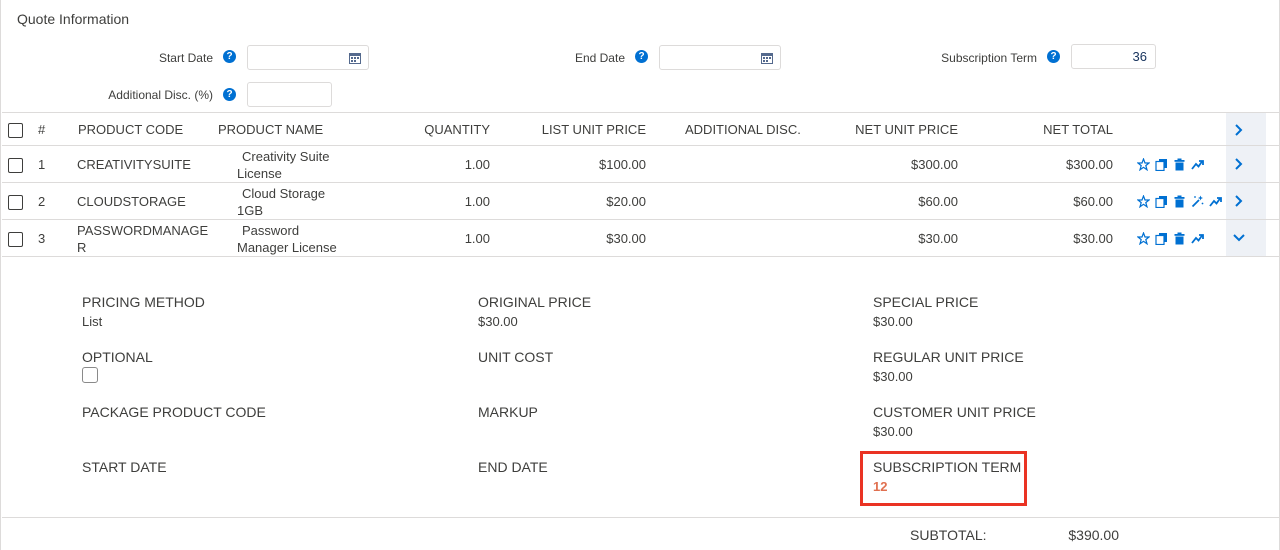 This screenshot has height=550, width=1280. What do you see at coordinates (599, 58) in the screenshot?
I see `end-date-label: End Date` at bounding box center [599, 58].